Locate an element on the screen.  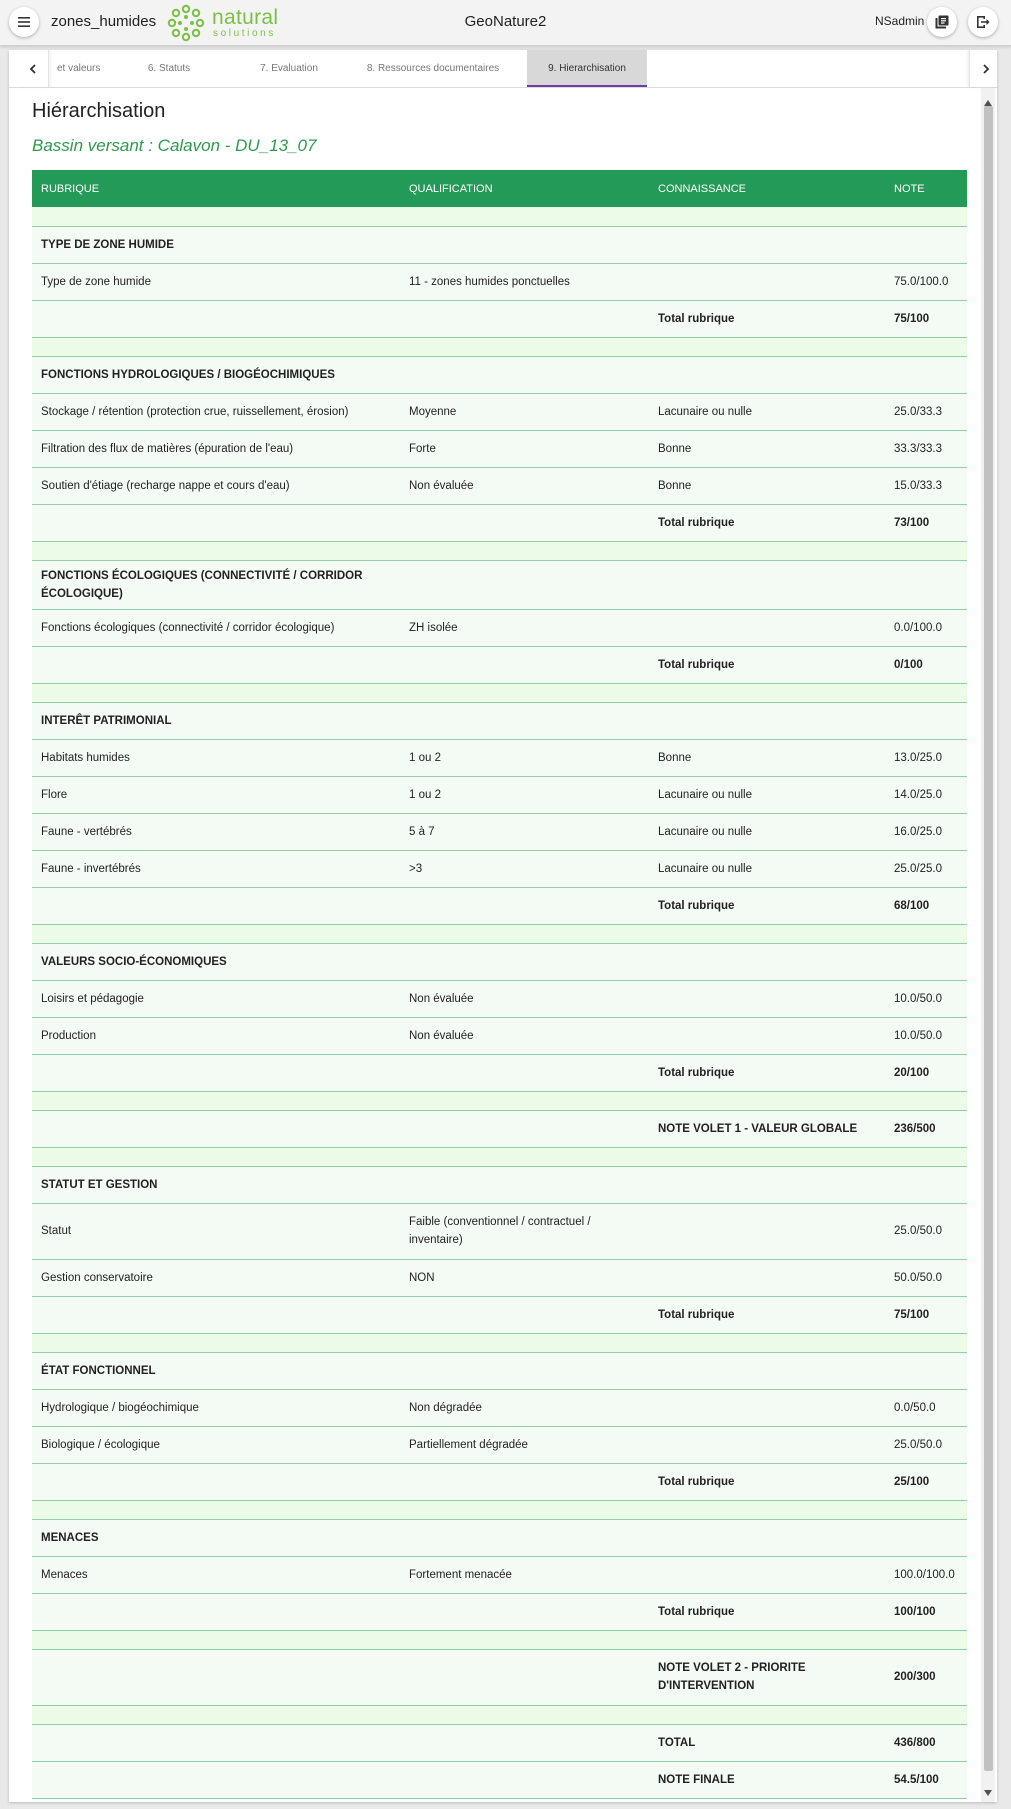
qualification-cell: 1 ou 2 is located at coordinates (524, 758).